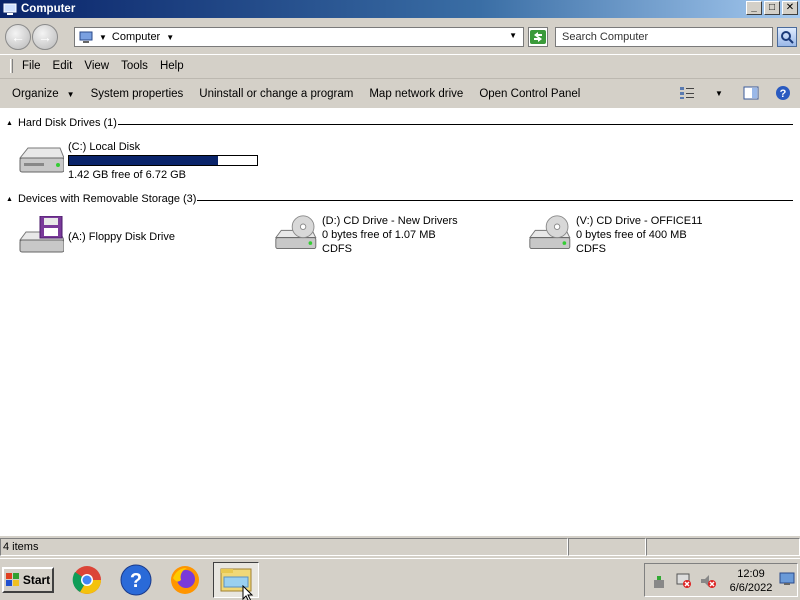 This screenshot has width=800, height=600. I want to click on organize-button: Organize ▼, so click(43, 94).